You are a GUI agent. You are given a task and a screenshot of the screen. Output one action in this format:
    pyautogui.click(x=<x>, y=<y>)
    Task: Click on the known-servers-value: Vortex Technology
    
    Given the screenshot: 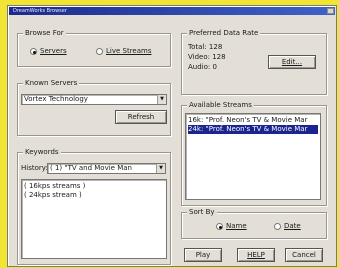 What is the action you would take?
    pyautogui.click(x=56, y=99)
    